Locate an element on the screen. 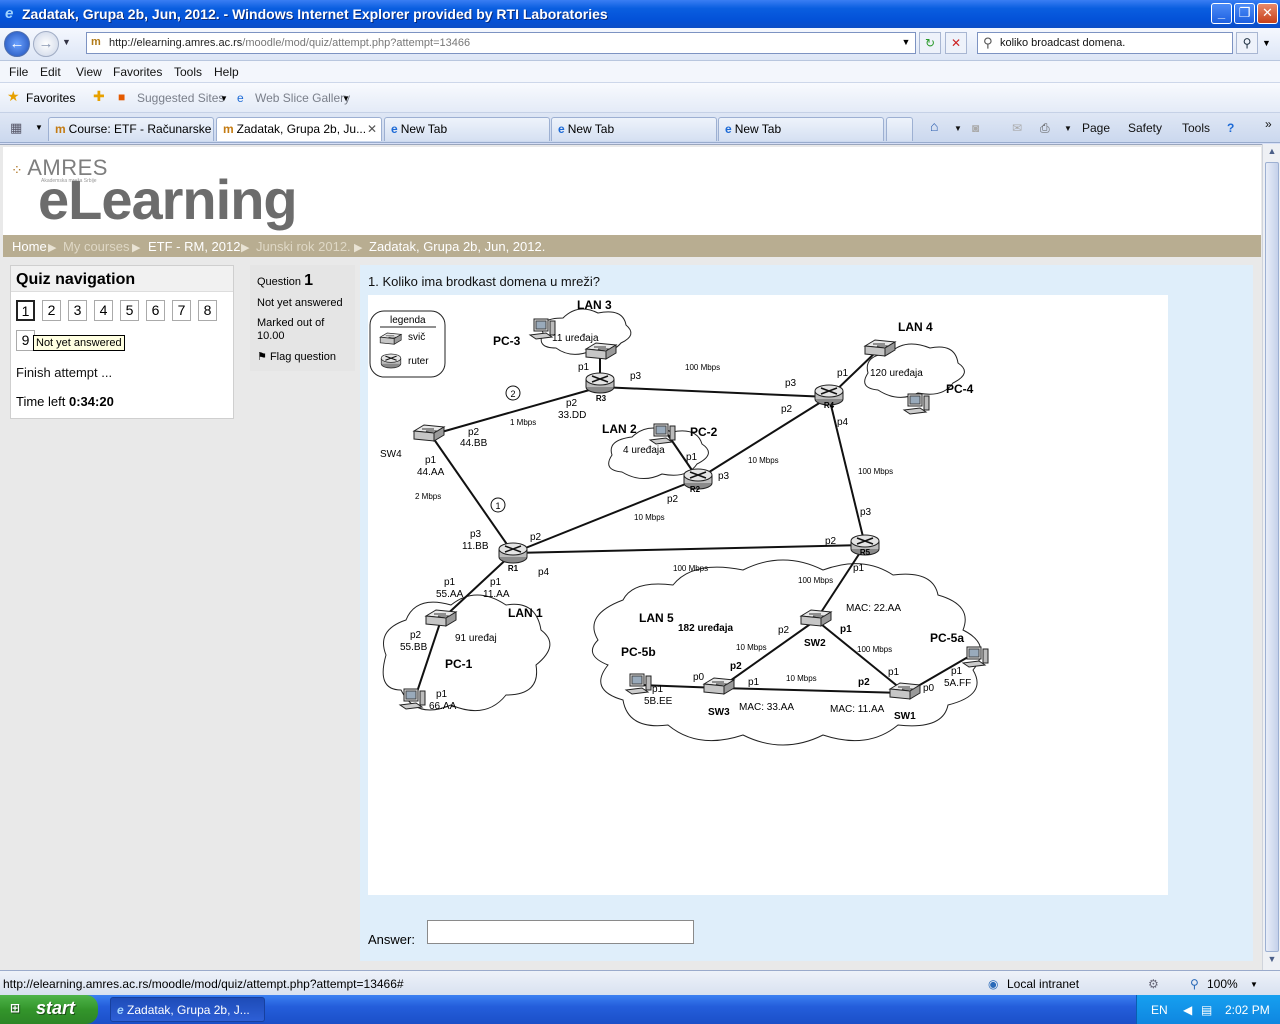  search-input: koliko broadcast domena. is located at coordinates (1062, 43).